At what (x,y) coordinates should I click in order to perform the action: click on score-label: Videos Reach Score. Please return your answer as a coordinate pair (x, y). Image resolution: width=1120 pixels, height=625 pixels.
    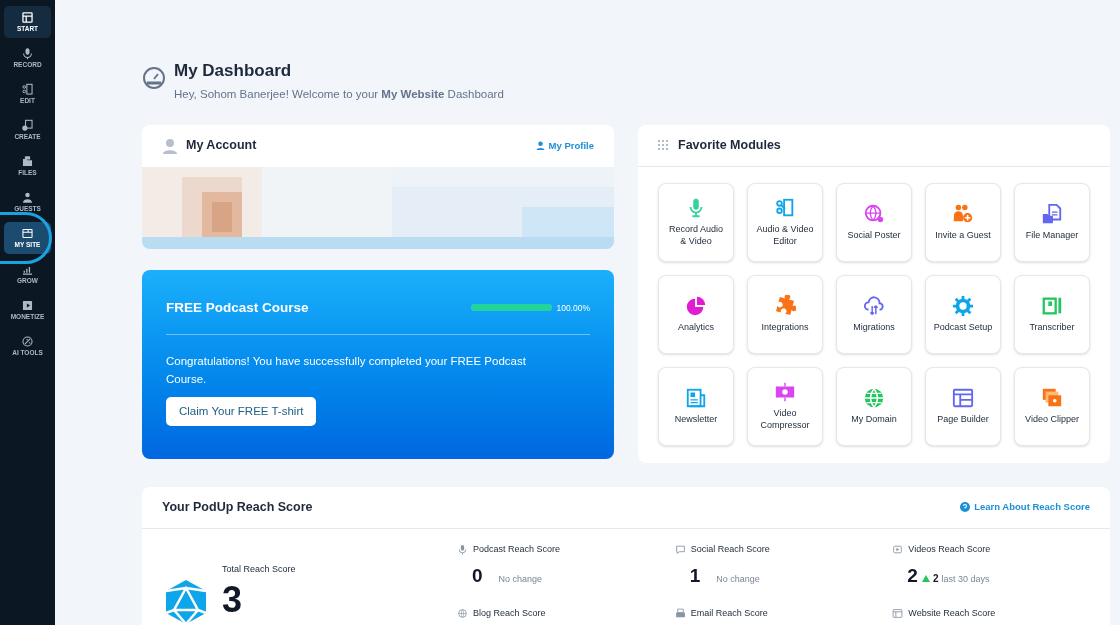
    Looking at the image, I should click on (949, 549).